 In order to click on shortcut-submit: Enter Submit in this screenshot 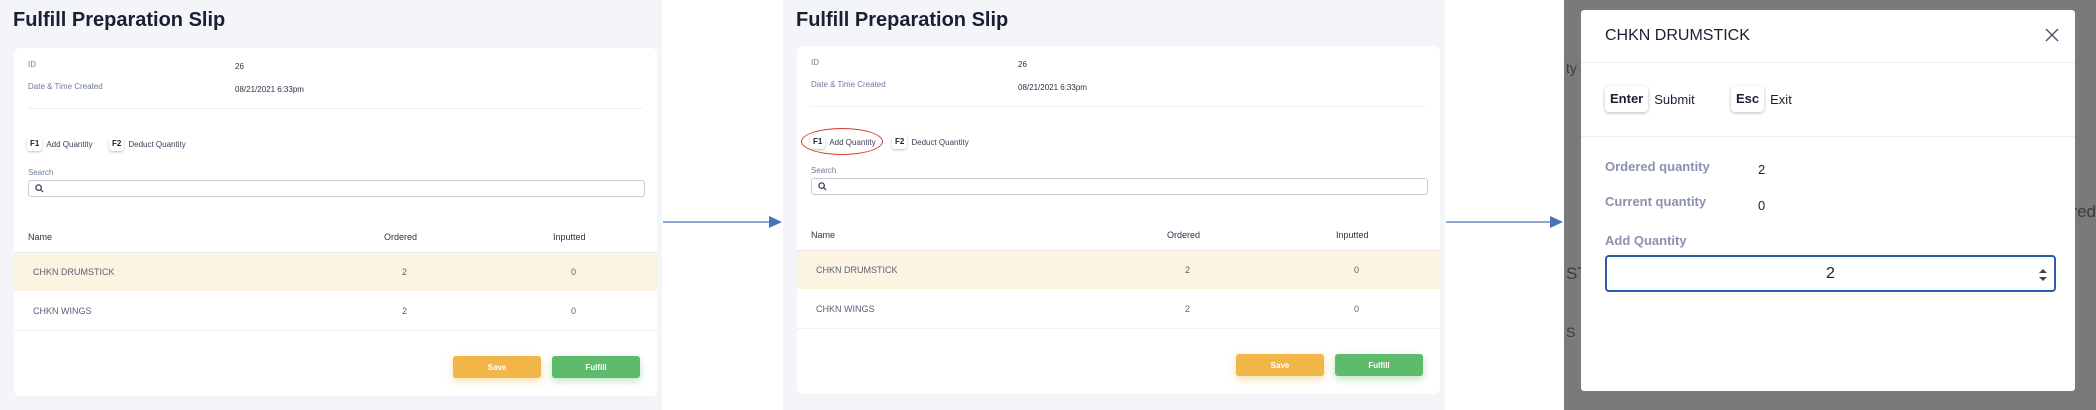, I will do `click(1650, 99)`.